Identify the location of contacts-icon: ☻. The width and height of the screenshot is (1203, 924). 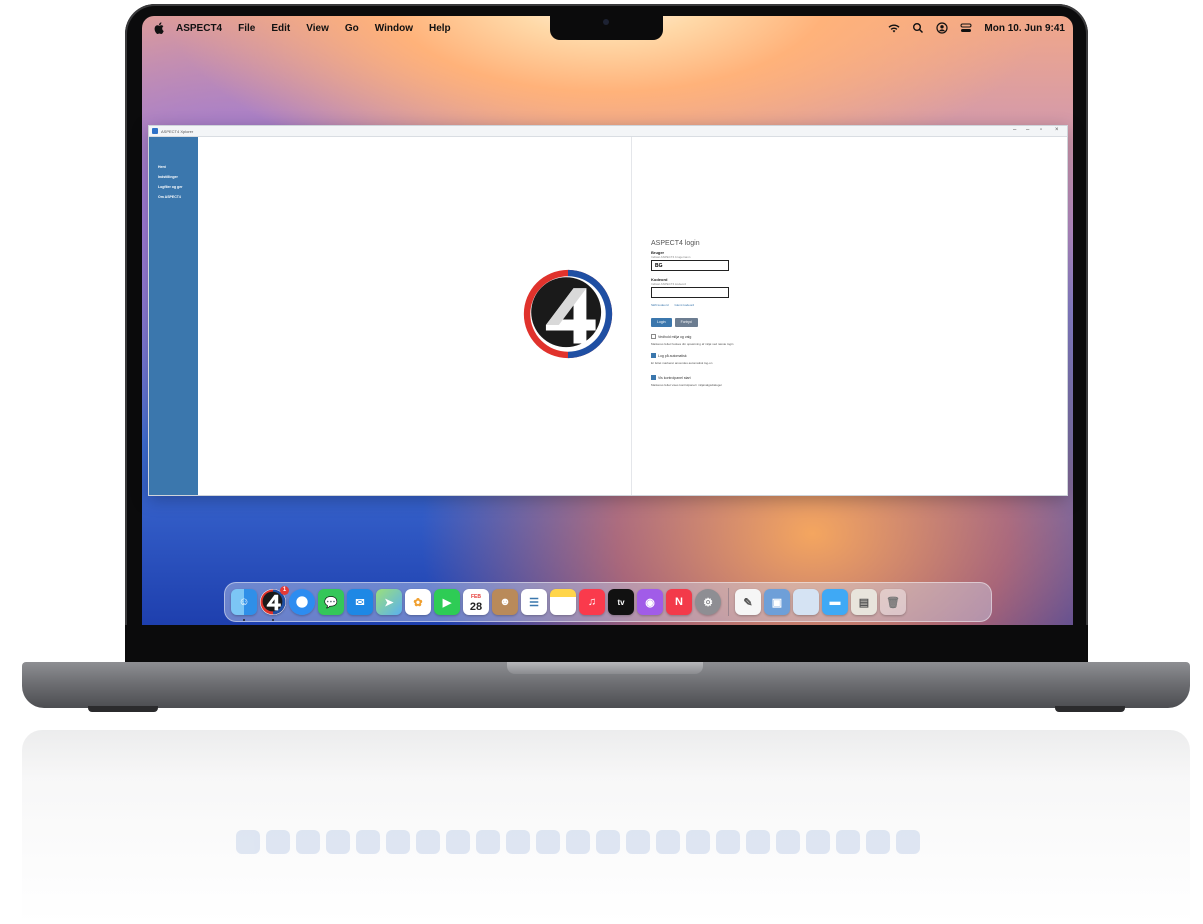
(505, 602).